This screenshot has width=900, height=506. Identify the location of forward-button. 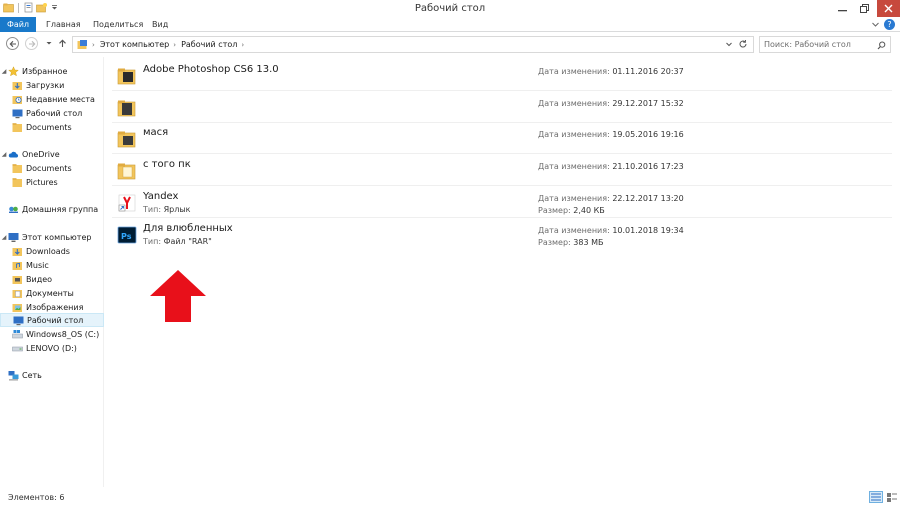
(31, 43).